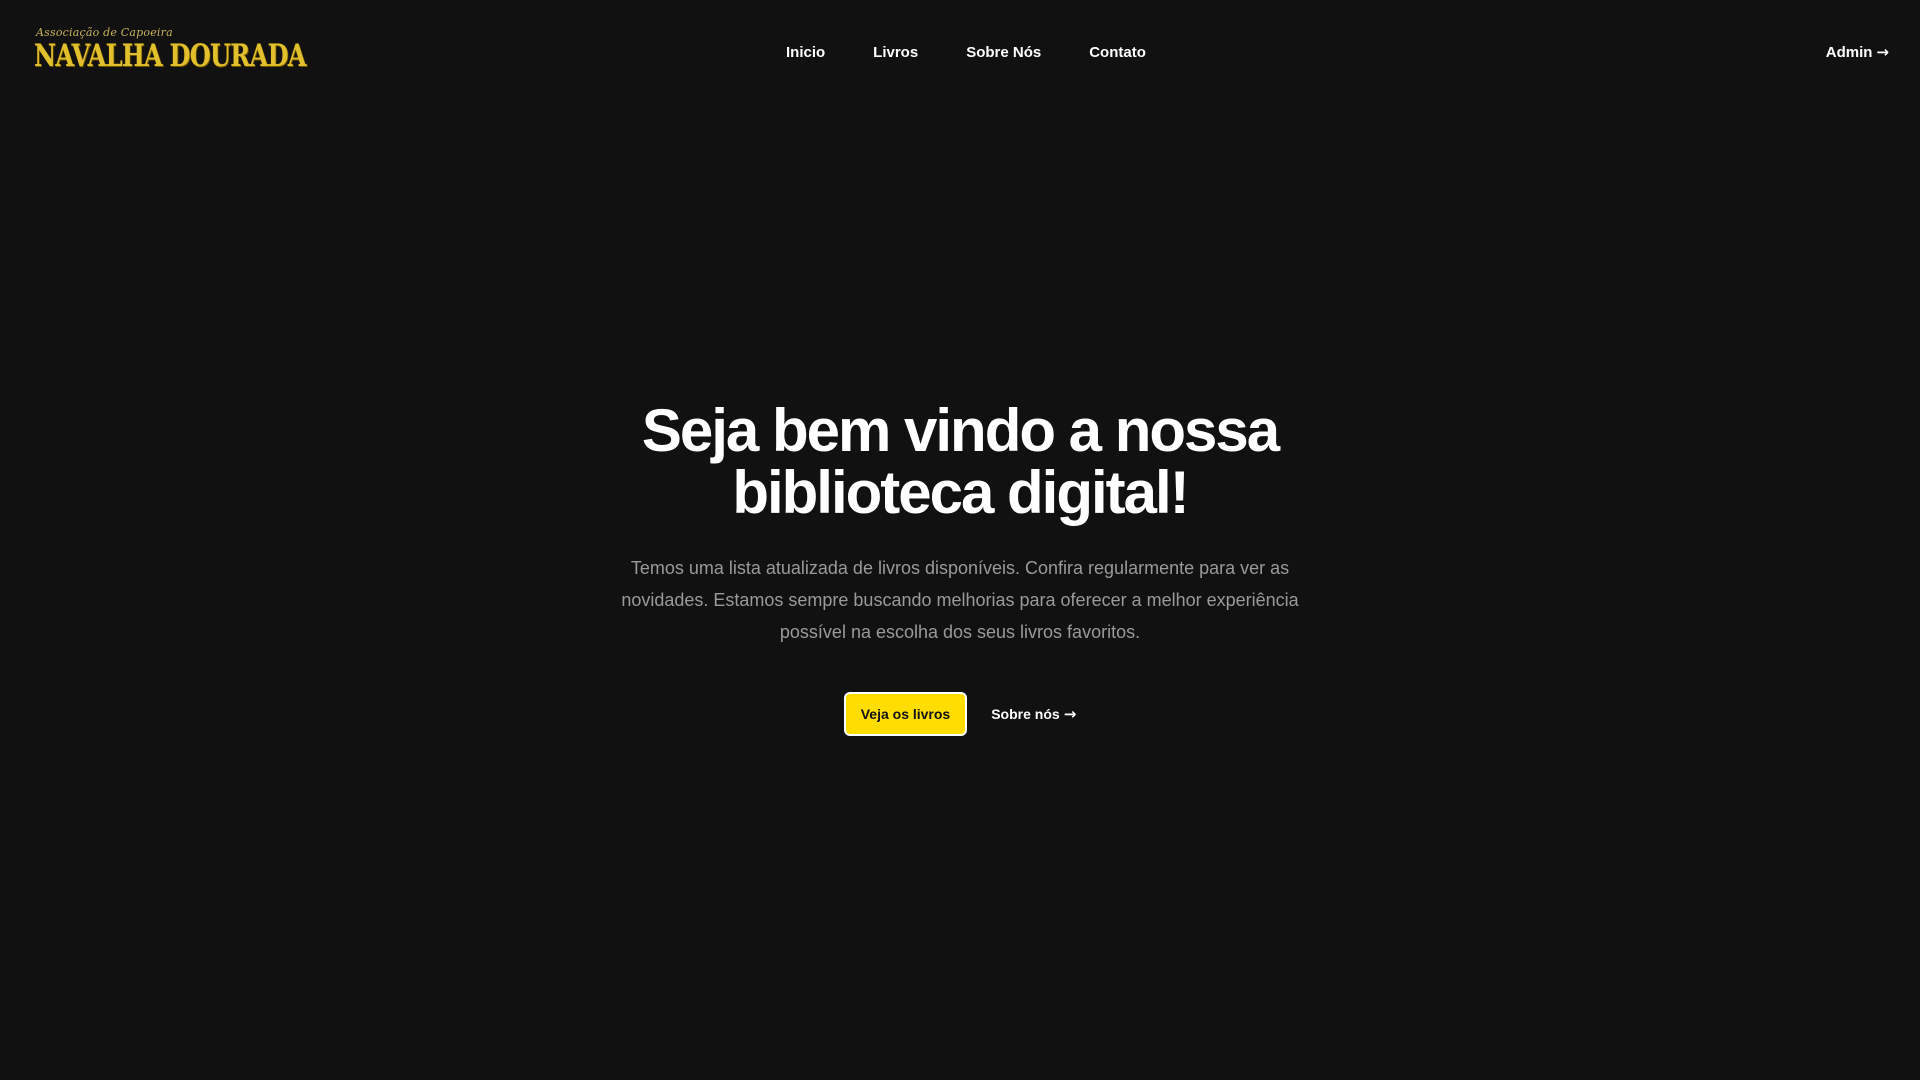  What do you see at coordinates (805, 52) in the screenshot?
I see `nav-item-inicio: Inicio` at bounding box center [805, 52].